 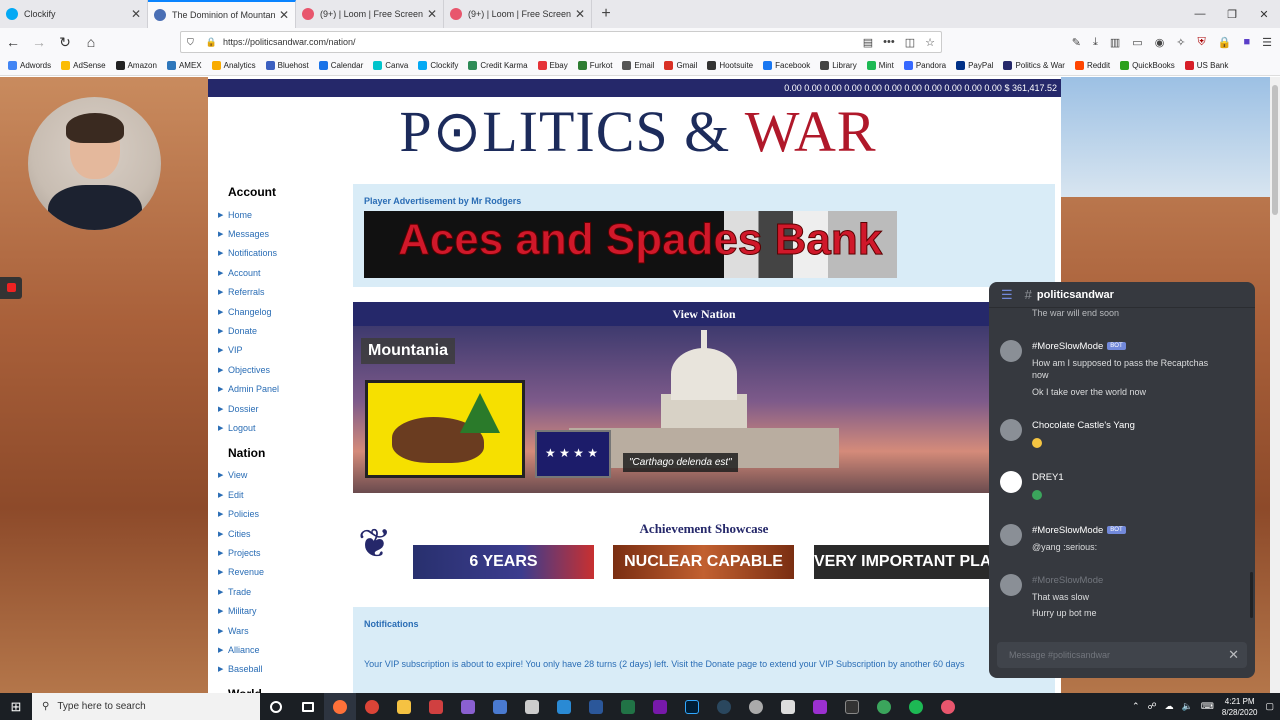 What do you see at coordinates (532, 706) in the screenshot?
I see `snipping-tool-icon` at bounding box center [532, 706].